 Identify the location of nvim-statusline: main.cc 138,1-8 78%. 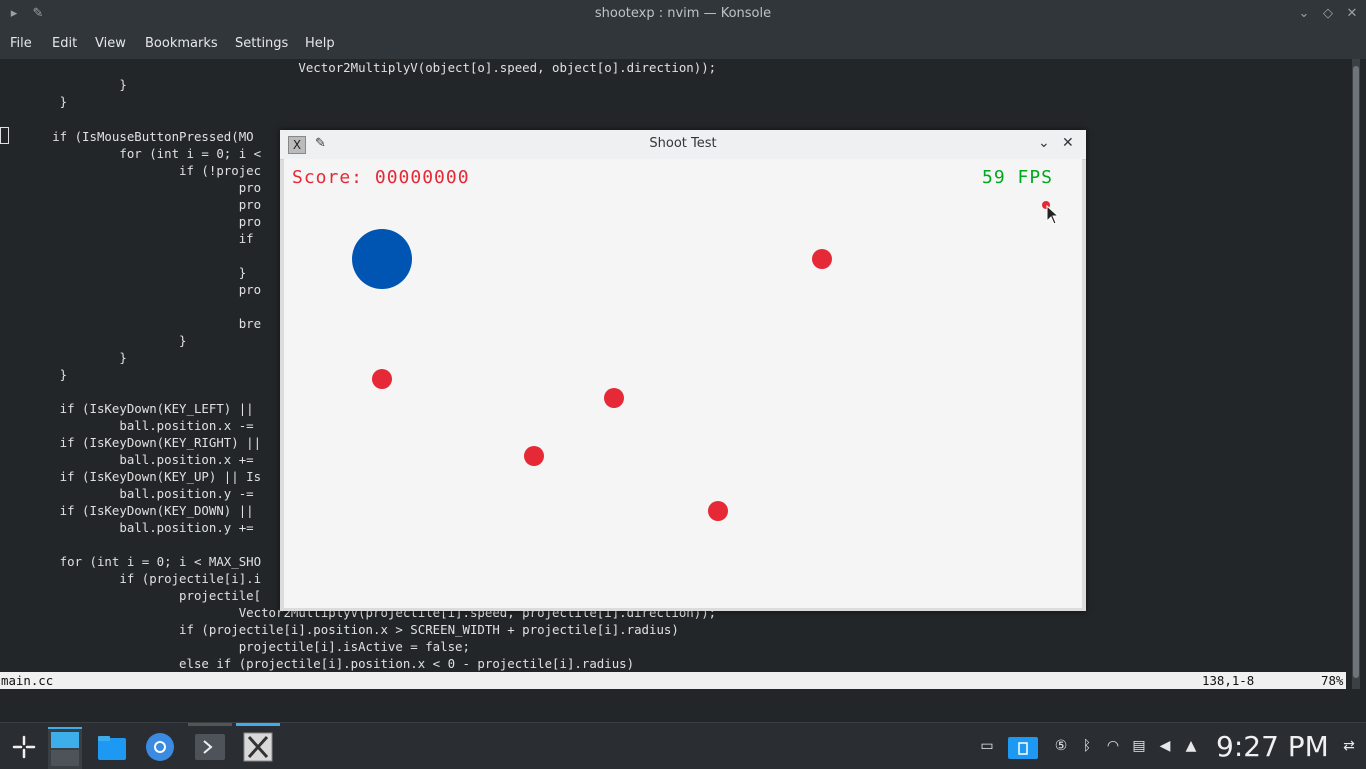
(673, 680).